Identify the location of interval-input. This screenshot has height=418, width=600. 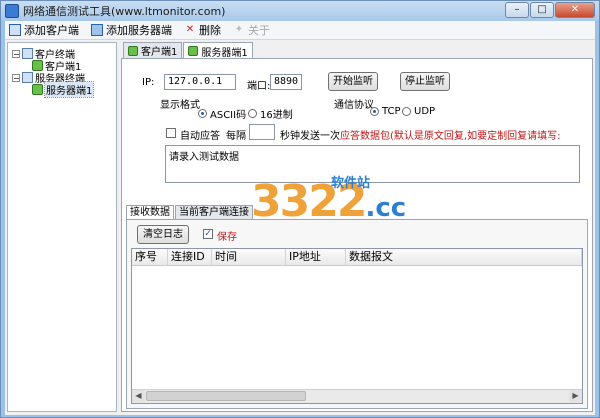
(262, 132).